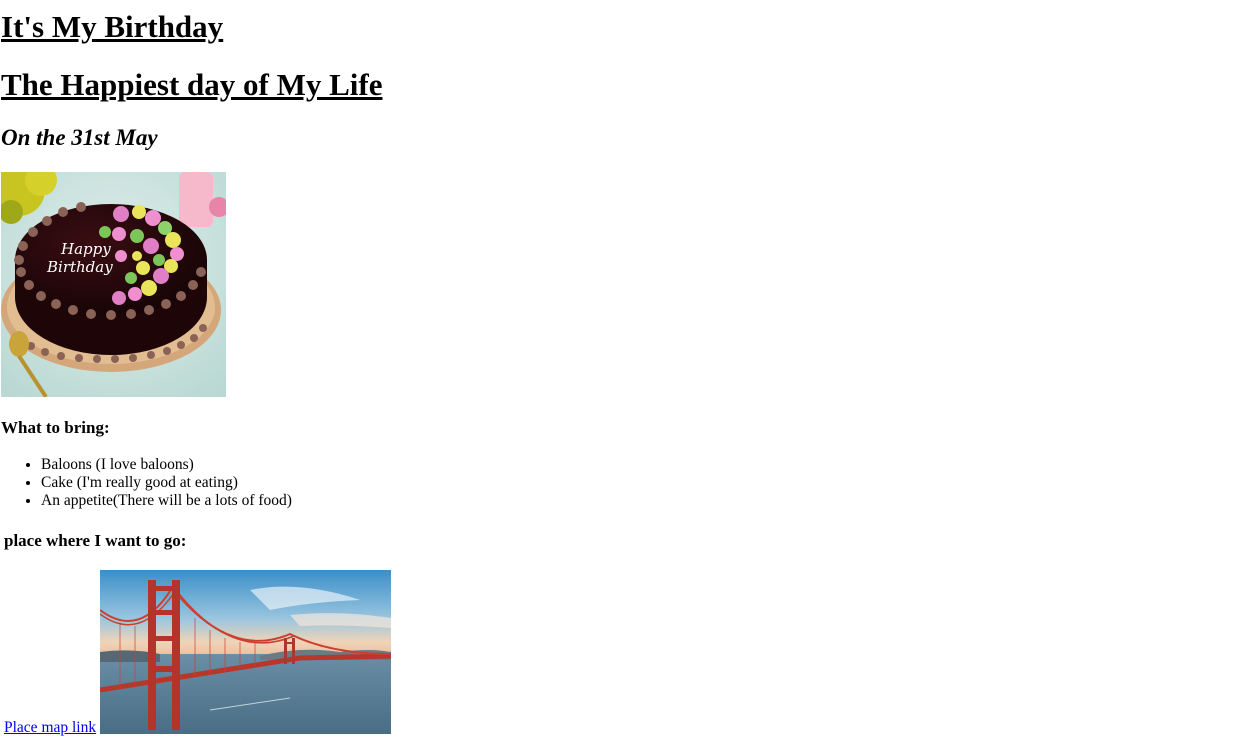  I want to click on page-subtitle-heading: The Happiest day of My Life, so click(192, 84).